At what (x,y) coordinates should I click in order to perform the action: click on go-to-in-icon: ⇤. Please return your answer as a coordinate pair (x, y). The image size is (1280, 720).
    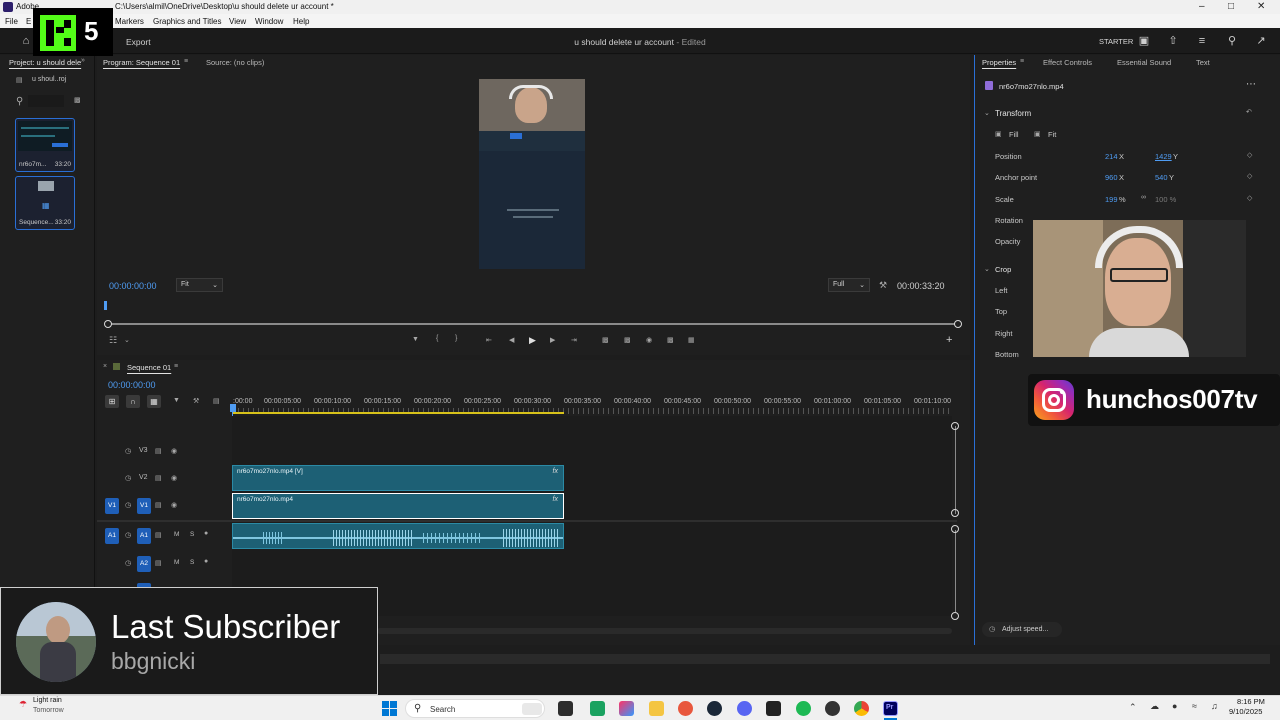
    Looking at the image, I should click on (489, 340).